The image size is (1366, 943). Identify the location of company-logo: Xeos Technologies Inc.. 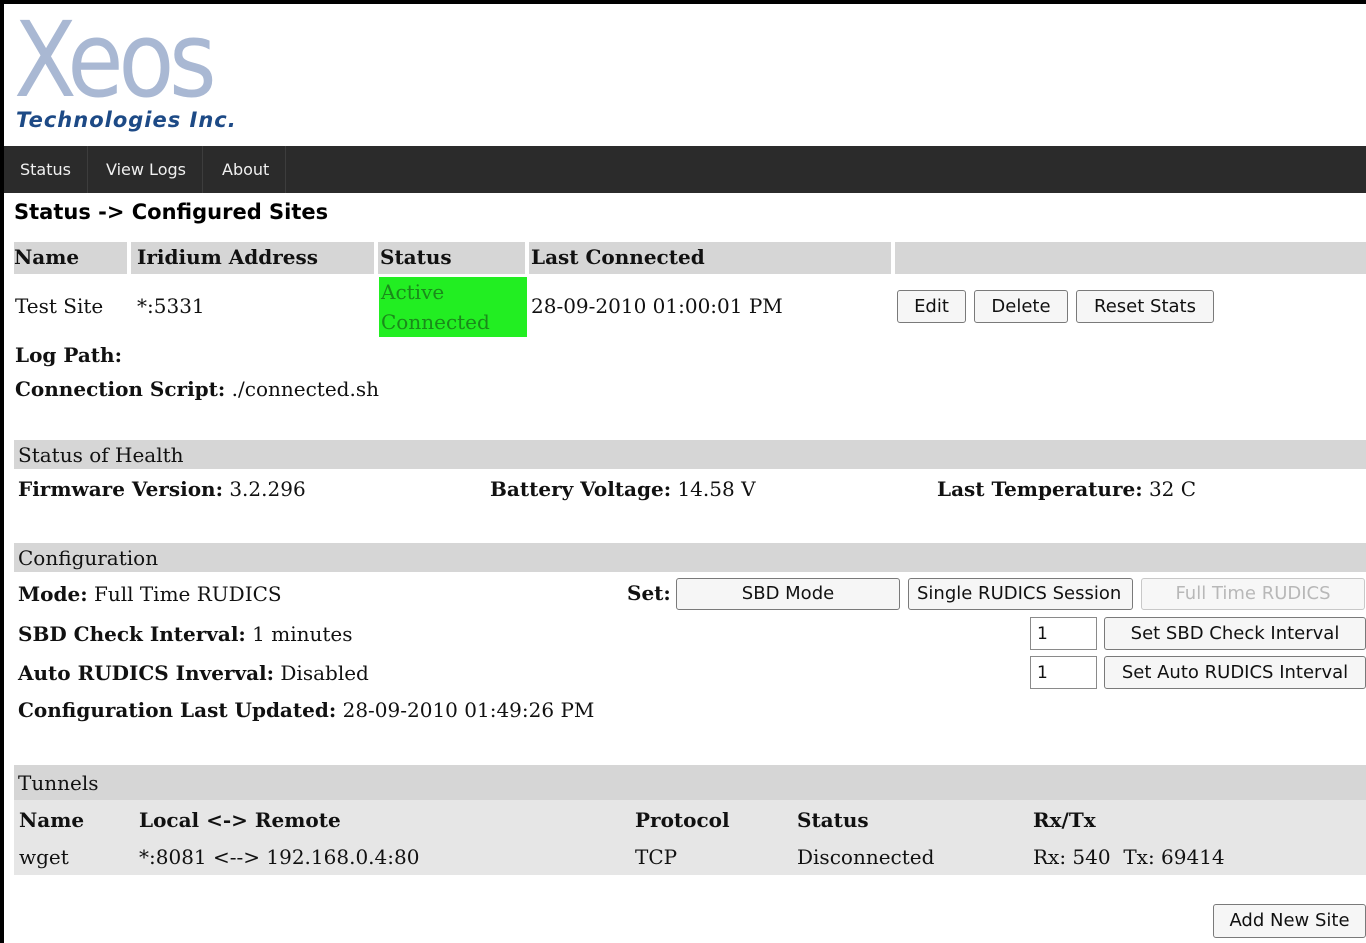
(154, 73).